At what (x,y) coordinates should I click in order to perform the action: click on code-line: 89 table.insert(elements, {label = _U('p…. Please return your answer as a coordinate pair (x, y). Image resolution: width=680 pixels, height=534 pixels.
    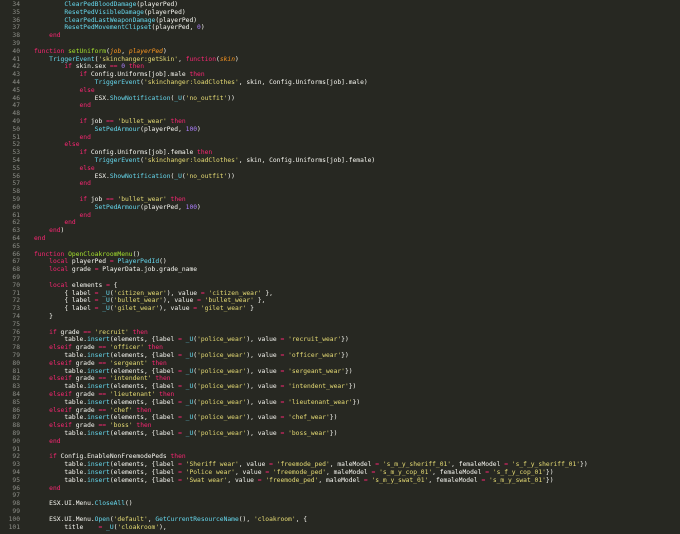
    Looking at the image, I should click on (340, 434).